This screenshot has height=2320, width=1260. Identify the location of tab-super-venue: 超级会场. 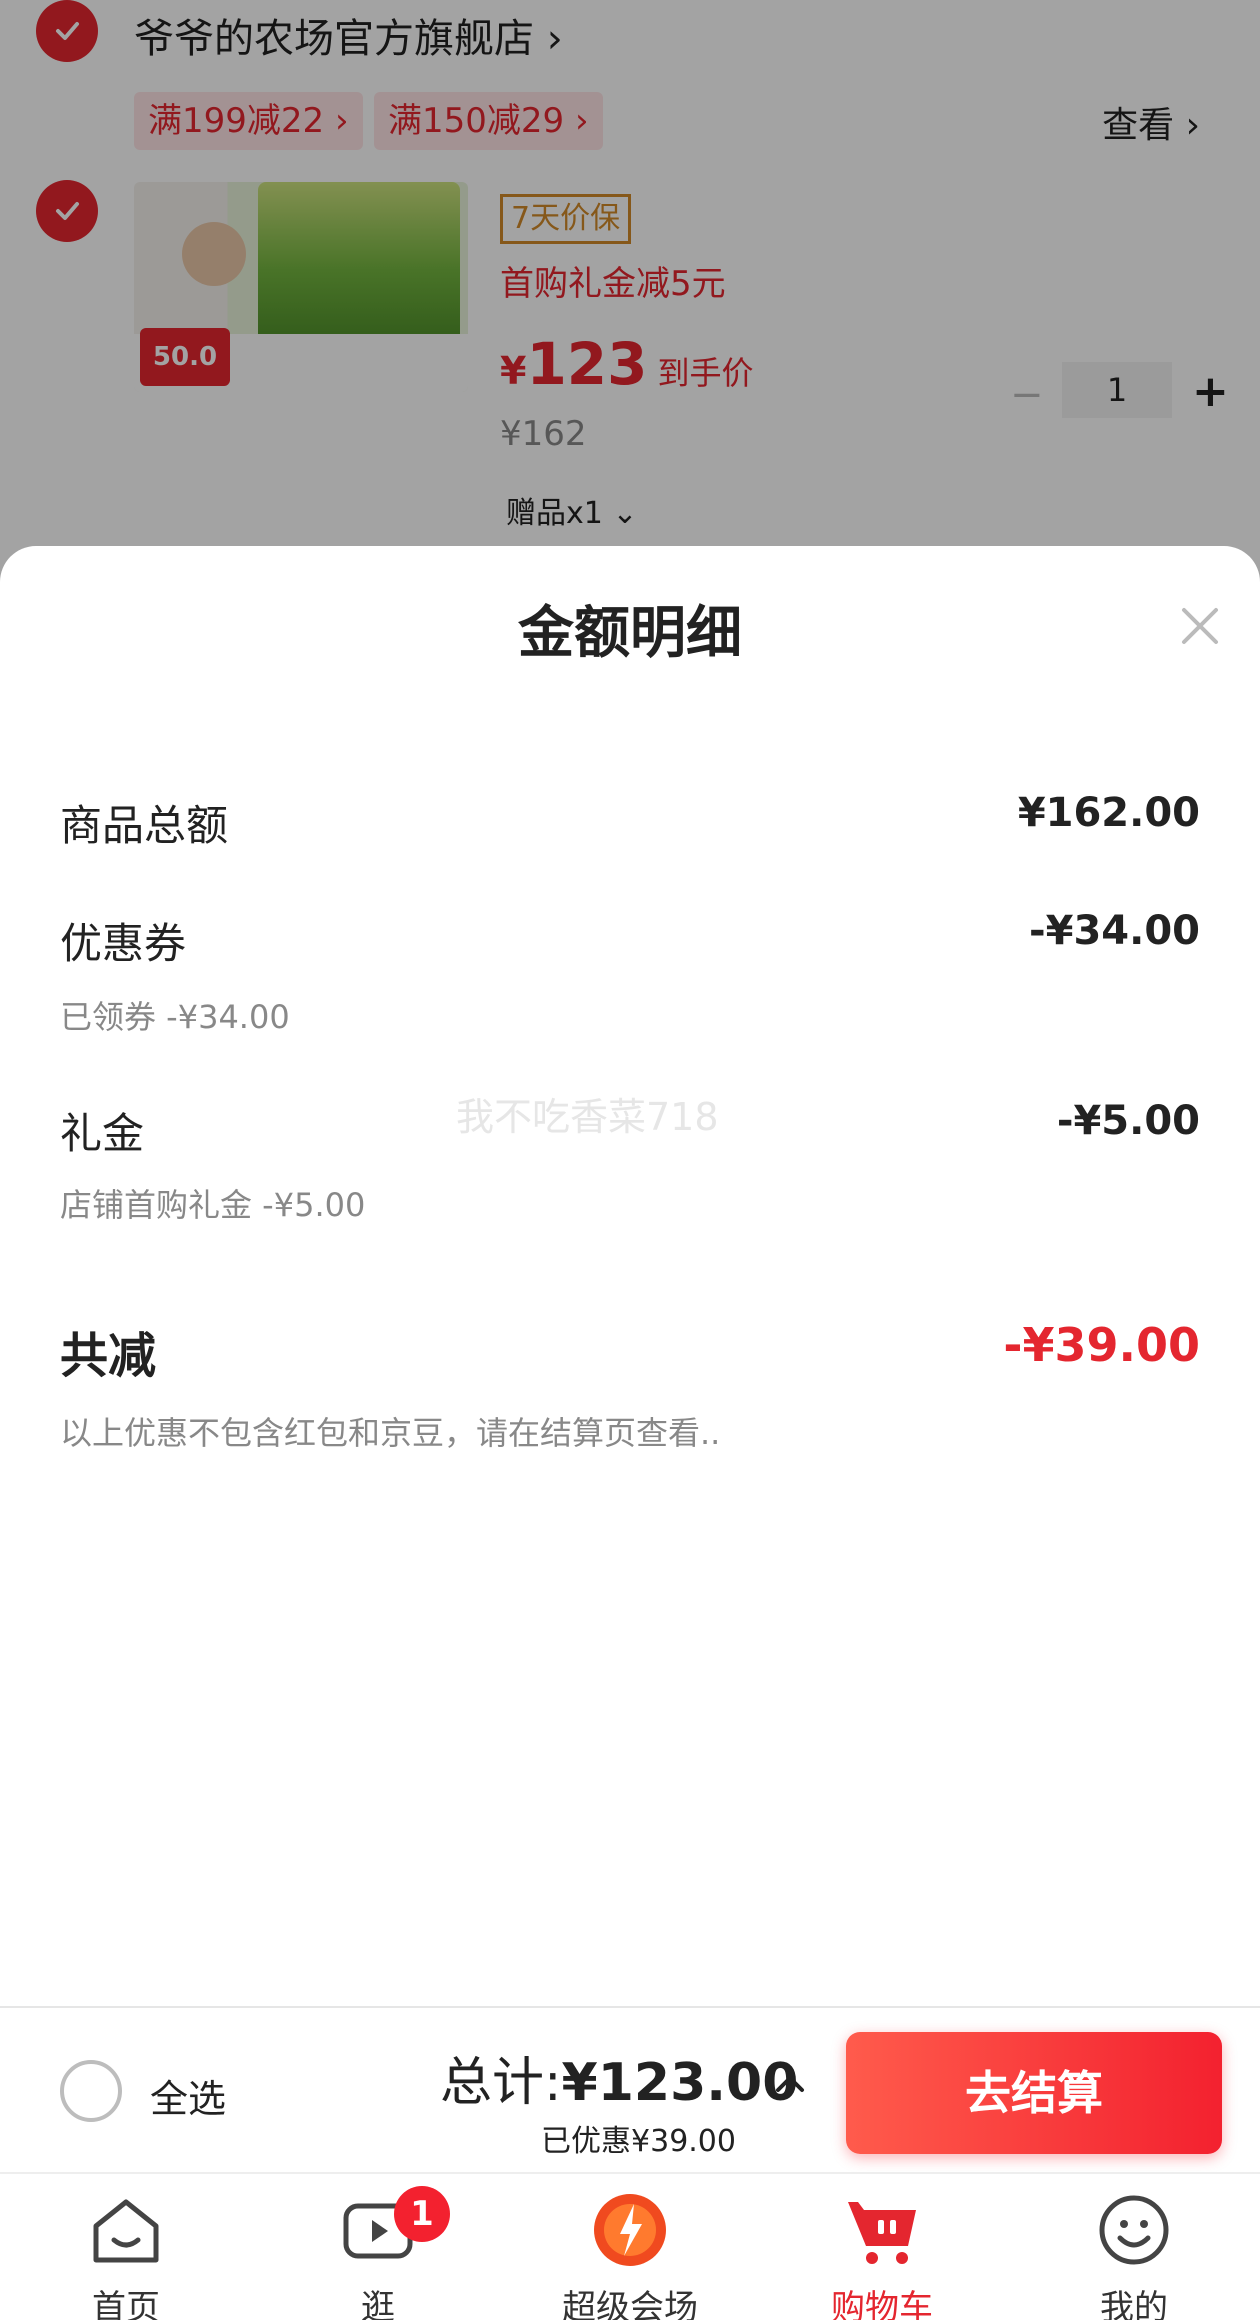
(630, 2247).